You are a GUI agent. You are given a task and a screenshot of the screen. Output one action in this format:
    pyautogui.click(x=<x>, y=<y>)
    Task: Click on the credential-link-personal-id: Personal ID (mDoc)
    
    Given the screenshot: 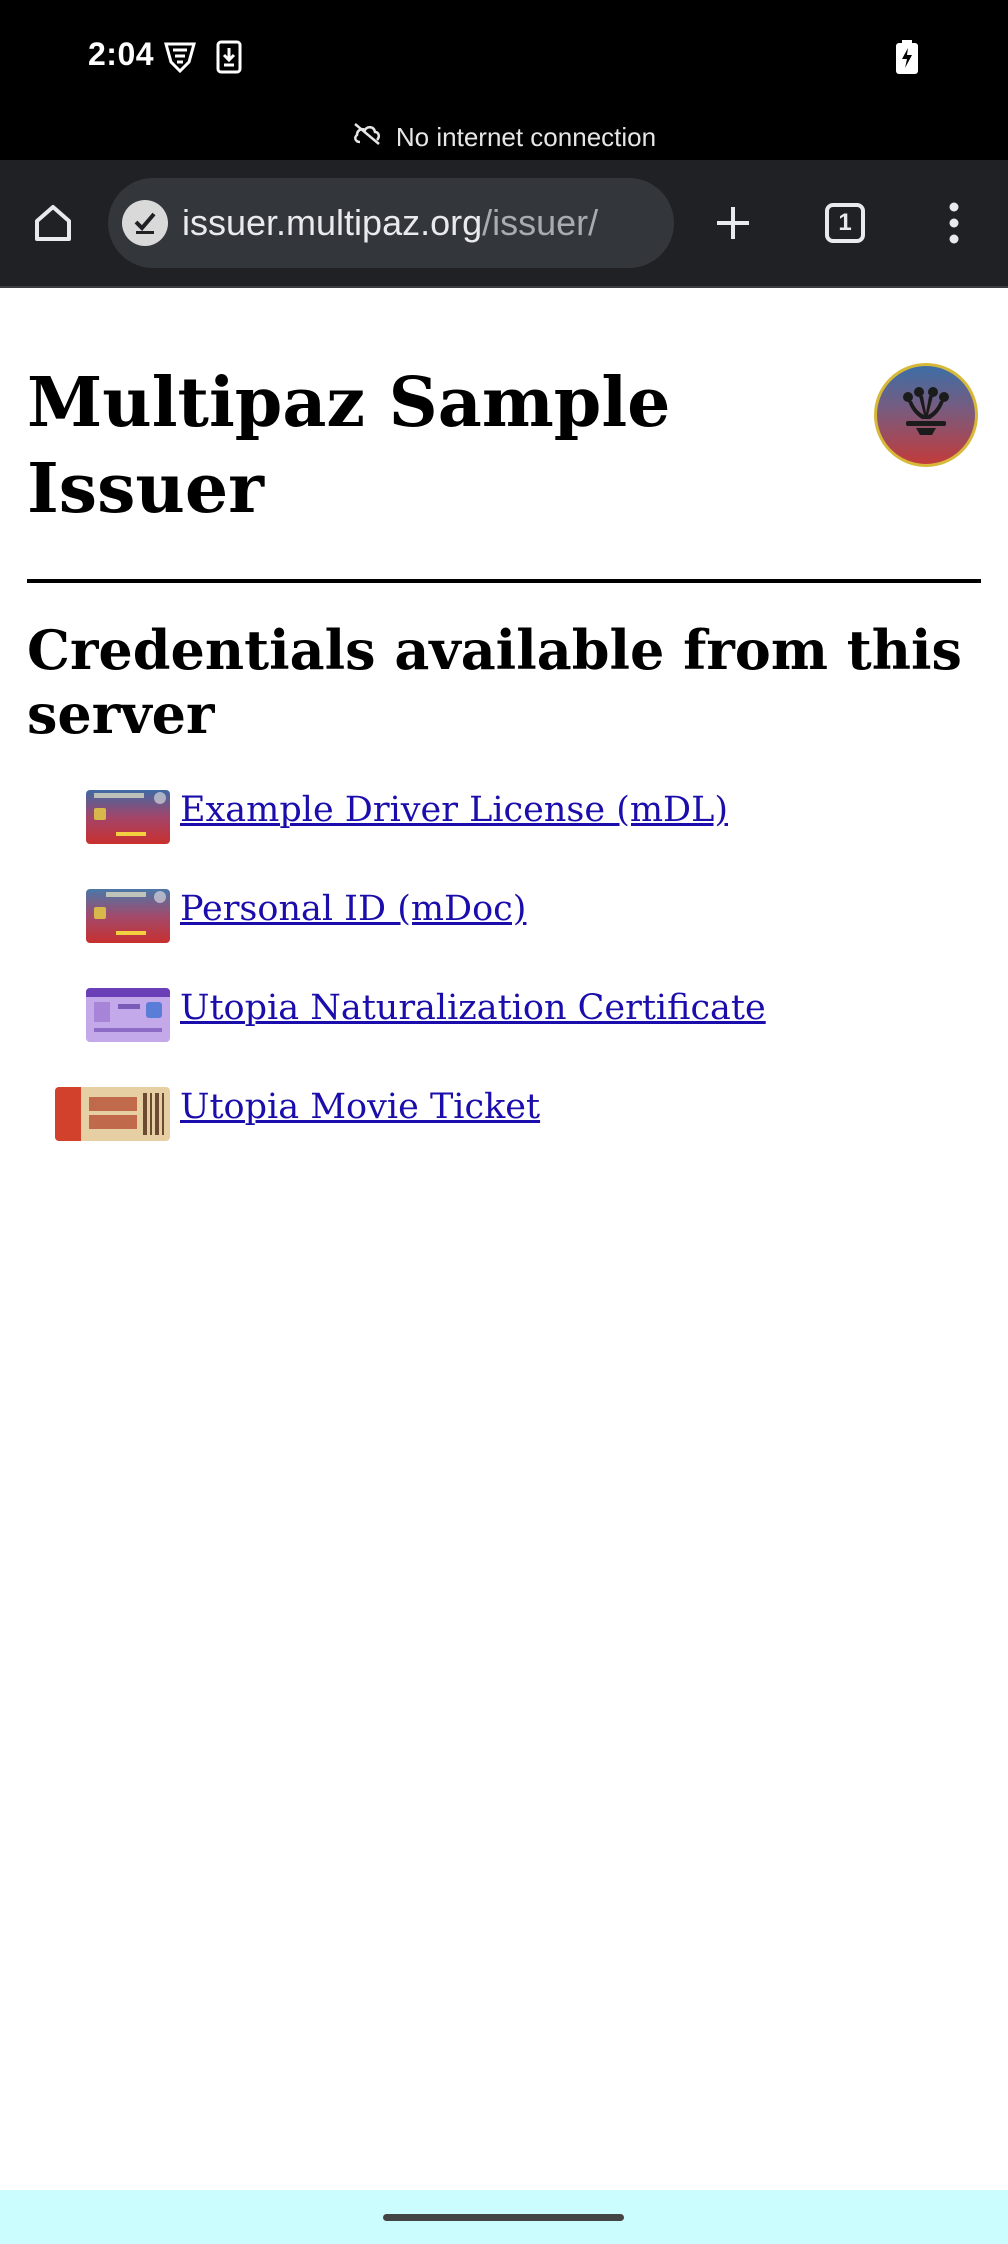 What is the action you would take?
    pyautogui.click(x=353, y=909)
    